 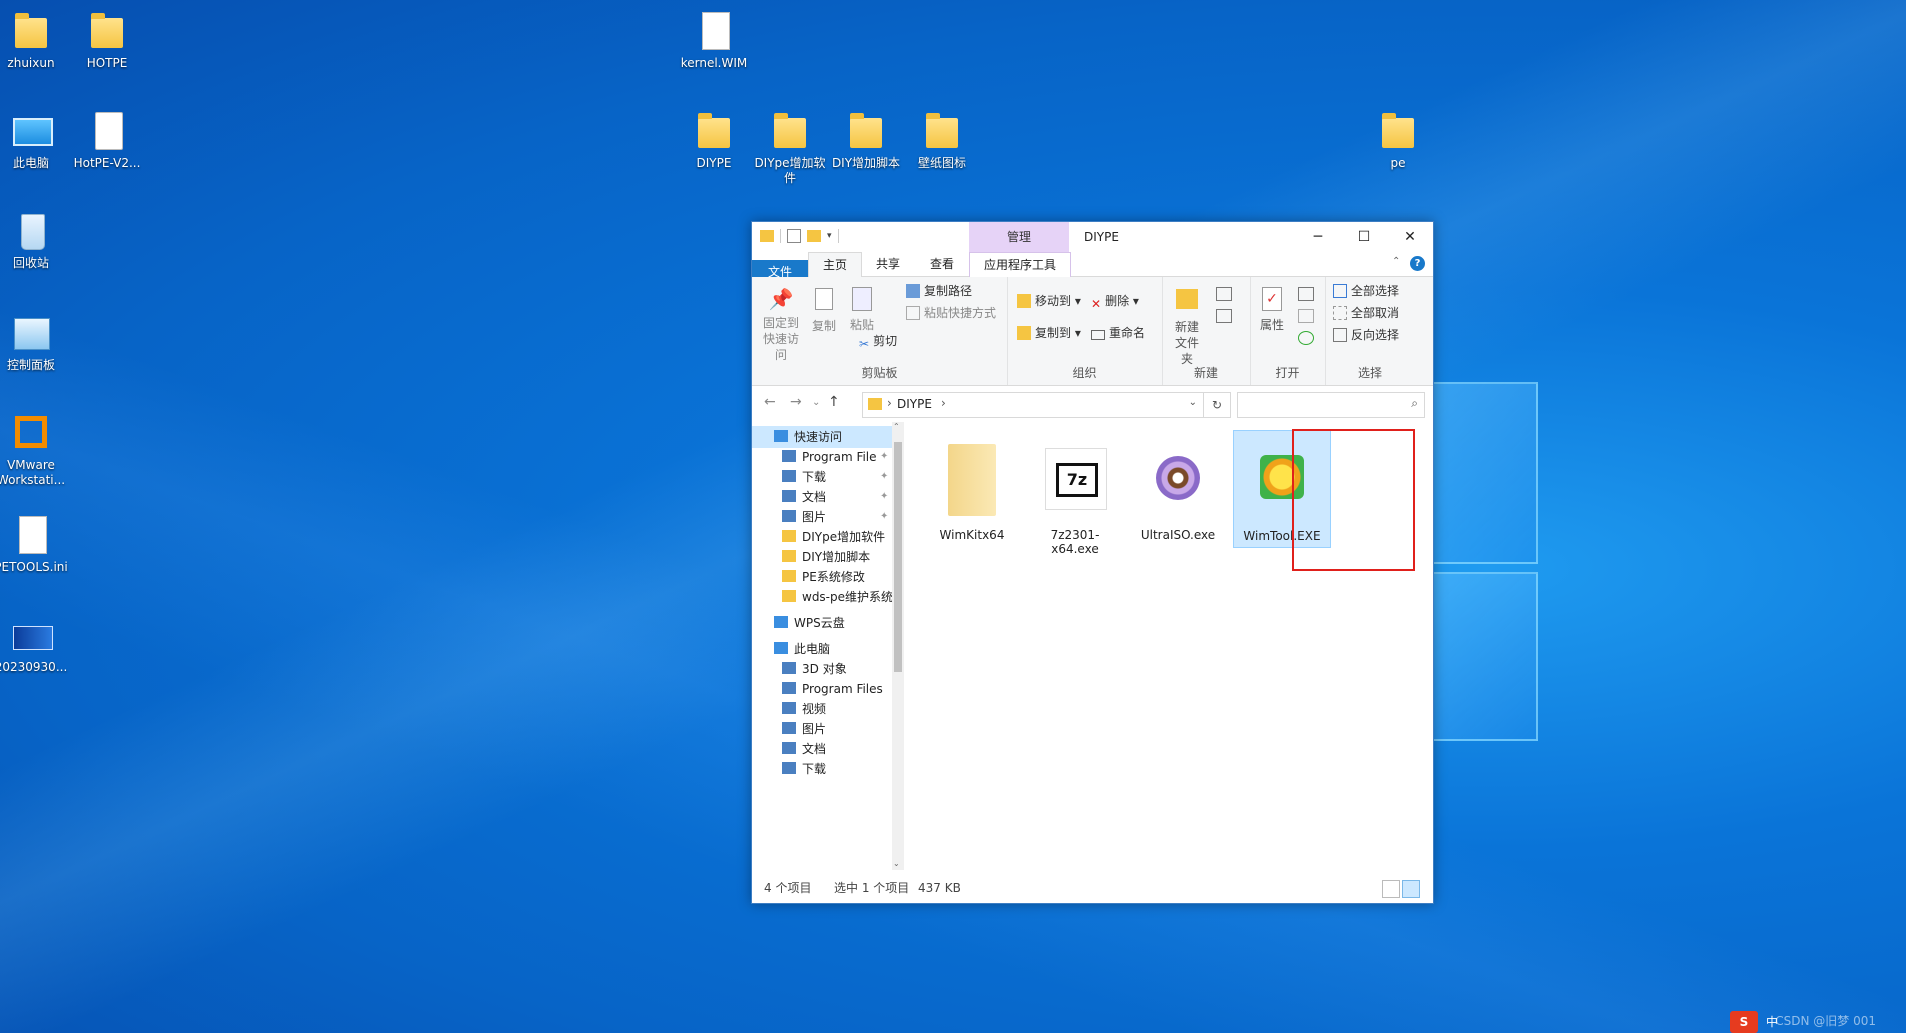 What do you see at coordinates (1398, 163) in the screenshot?
I see `desktop-icon-label: pe` at bounding box center [1398, 163].